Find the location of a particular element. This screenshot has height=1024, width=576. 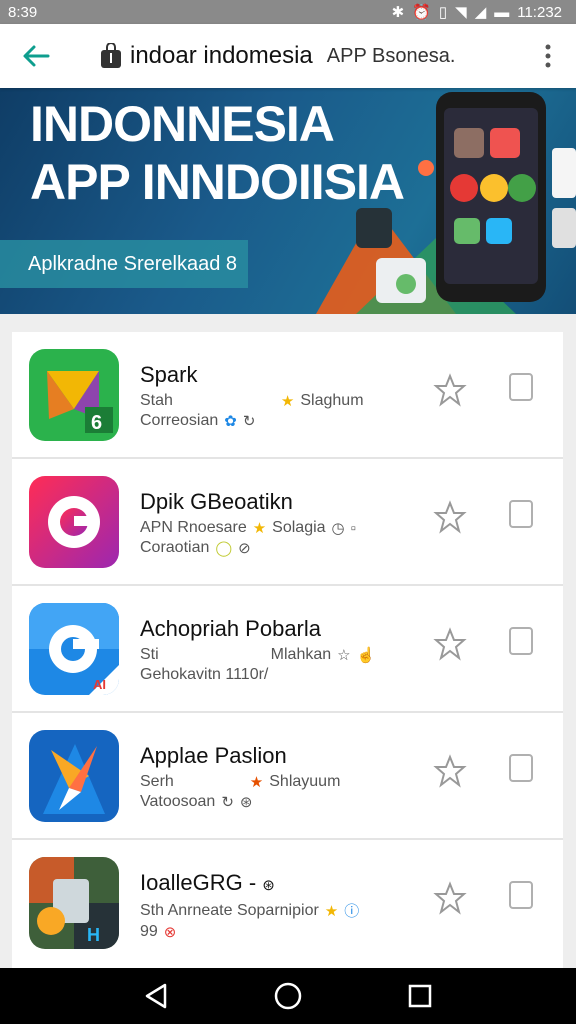

app-name: IoalleGRG - ⊛ is located at coordinates (280, 883).